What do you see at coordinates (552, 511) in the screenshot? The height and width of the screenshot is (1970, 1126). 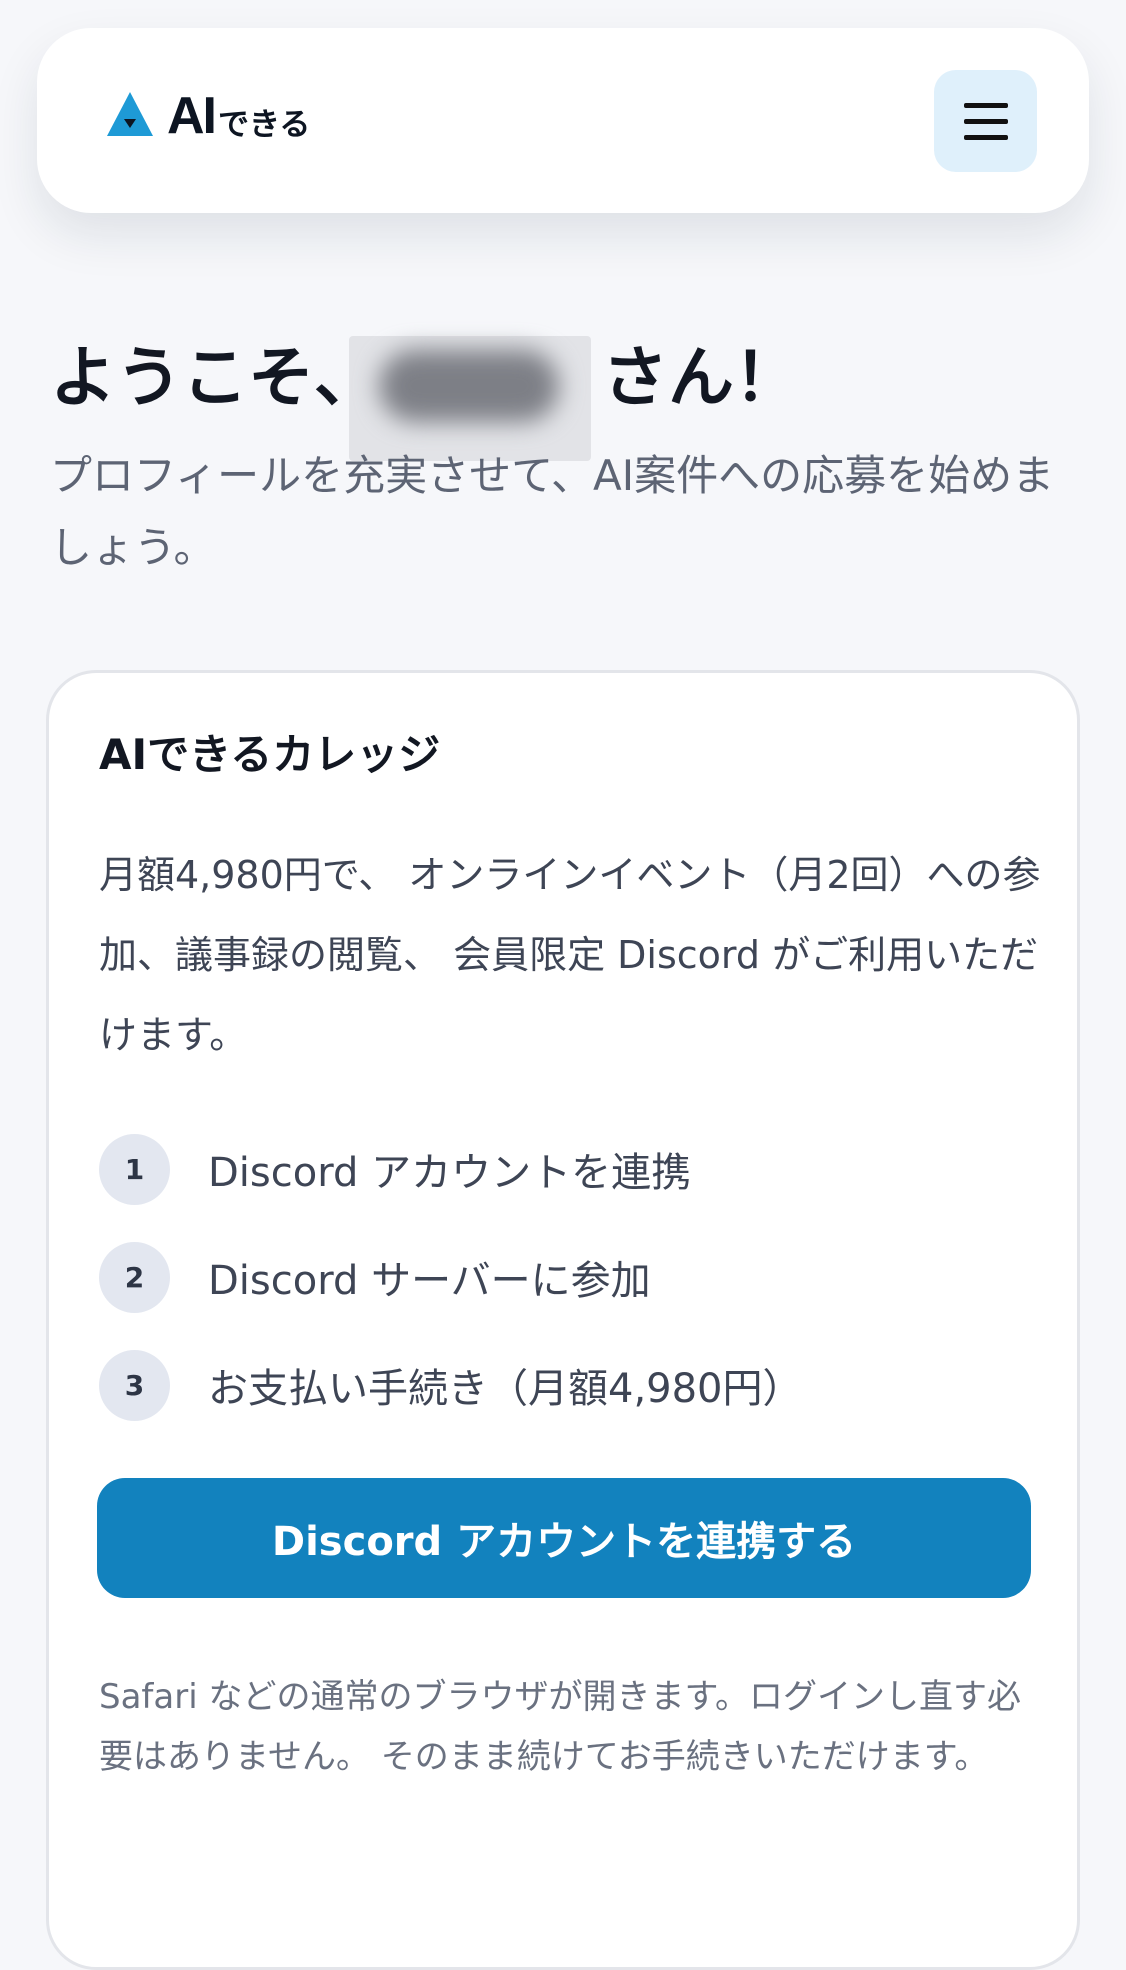 I see `welcome-subtitle: プロフィールを充実させて、AI案件への応募を始めましょう。` at bounding box center [552, 511].